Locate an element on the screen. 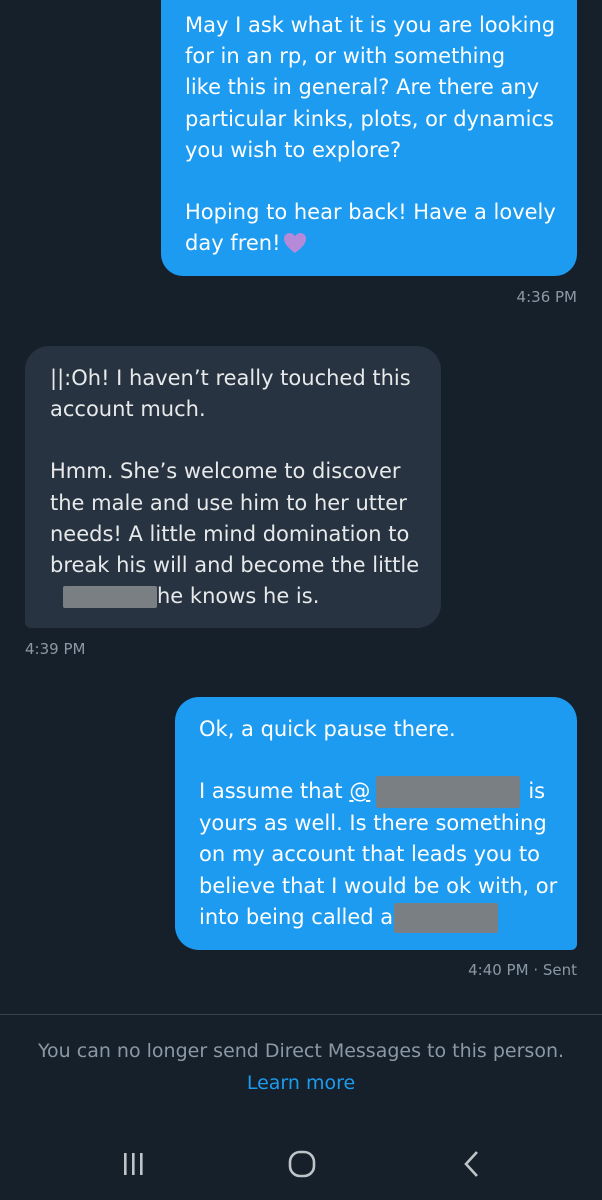 The width and height of the screenshot is (602, 1200). message-text: yours as well. Is there something is located at coordinates (373, 823).